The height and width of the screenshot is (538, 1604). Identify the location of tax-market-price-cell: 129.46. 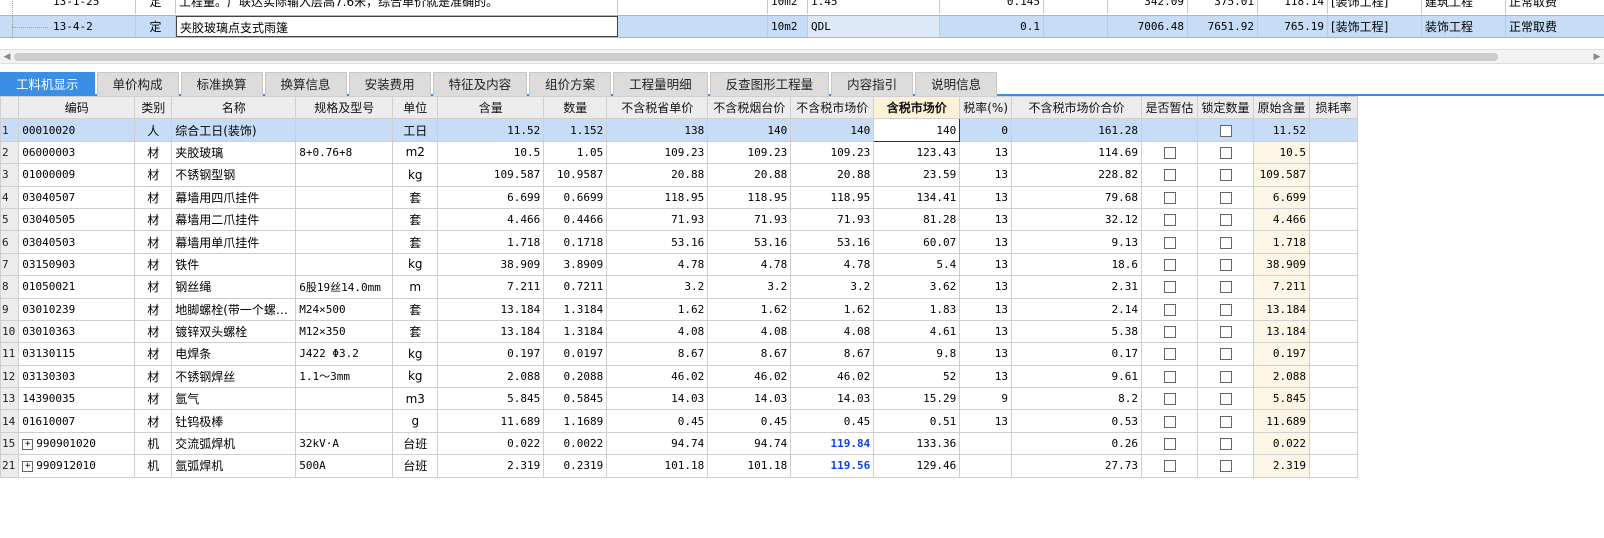
(917, 466).